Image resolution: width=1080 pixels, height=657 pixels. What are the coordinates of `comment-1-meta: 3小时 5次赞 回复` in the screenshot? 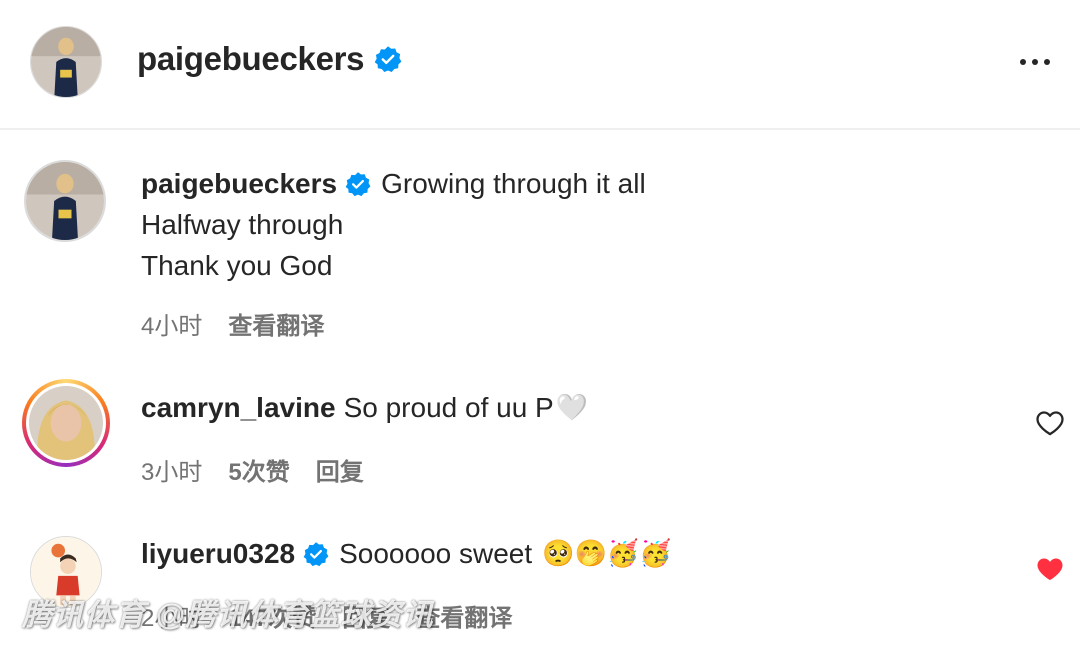 It's located at (252, 469).